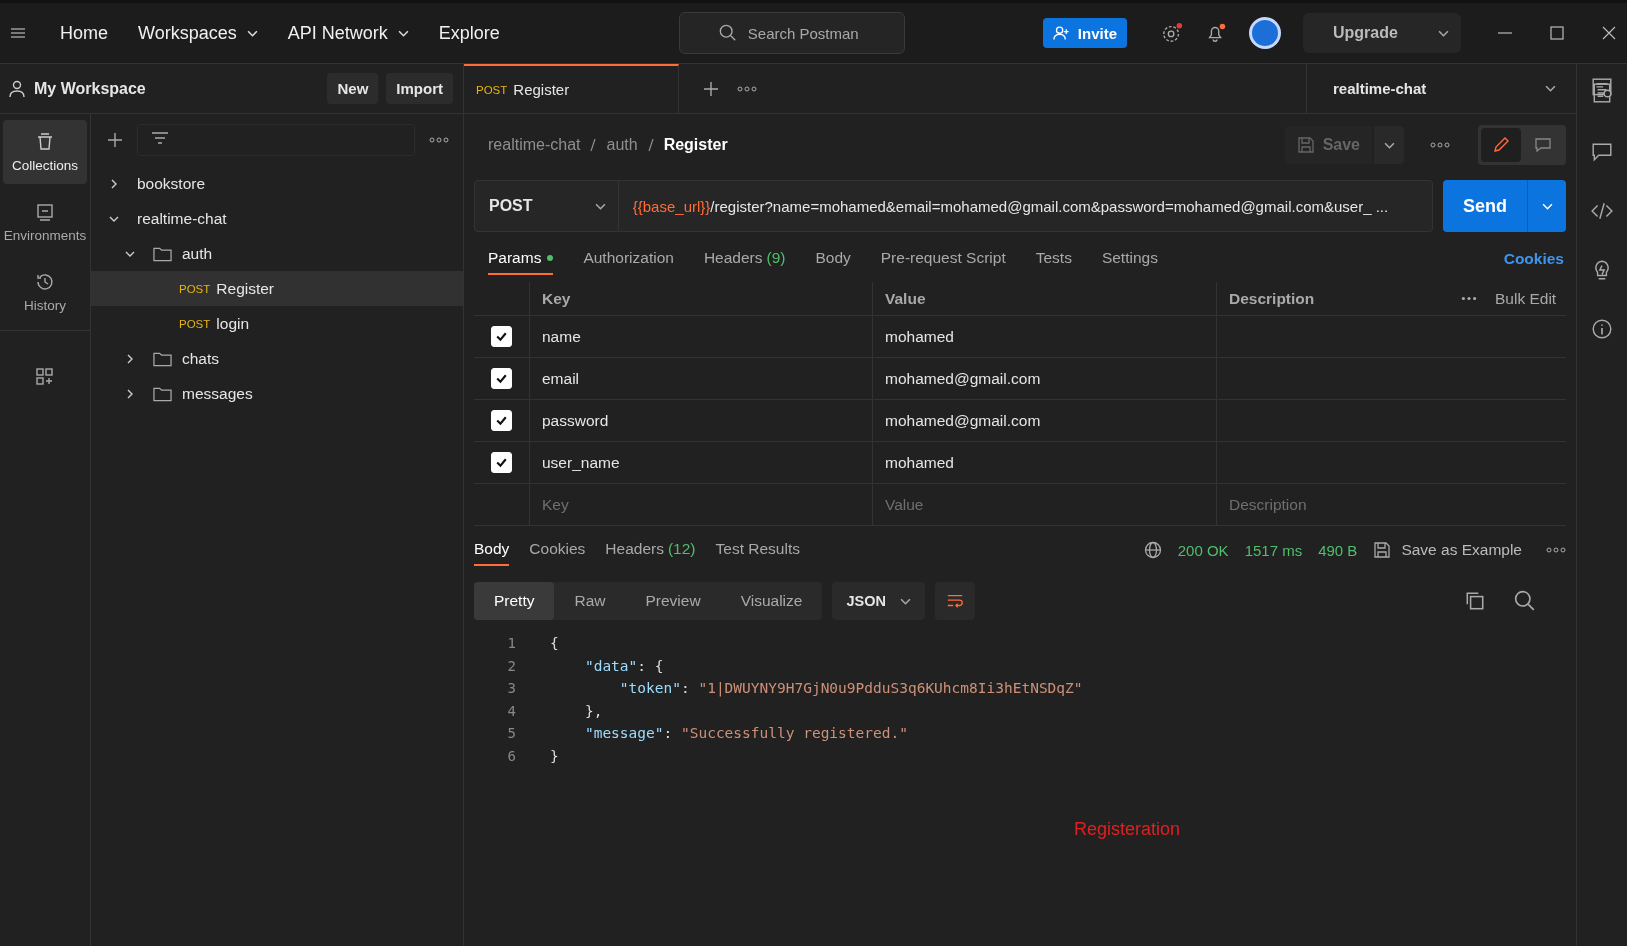 This screenshot has width=1627, height=946. I want to click on request-section-tab: Tests, so click(1053, 259).